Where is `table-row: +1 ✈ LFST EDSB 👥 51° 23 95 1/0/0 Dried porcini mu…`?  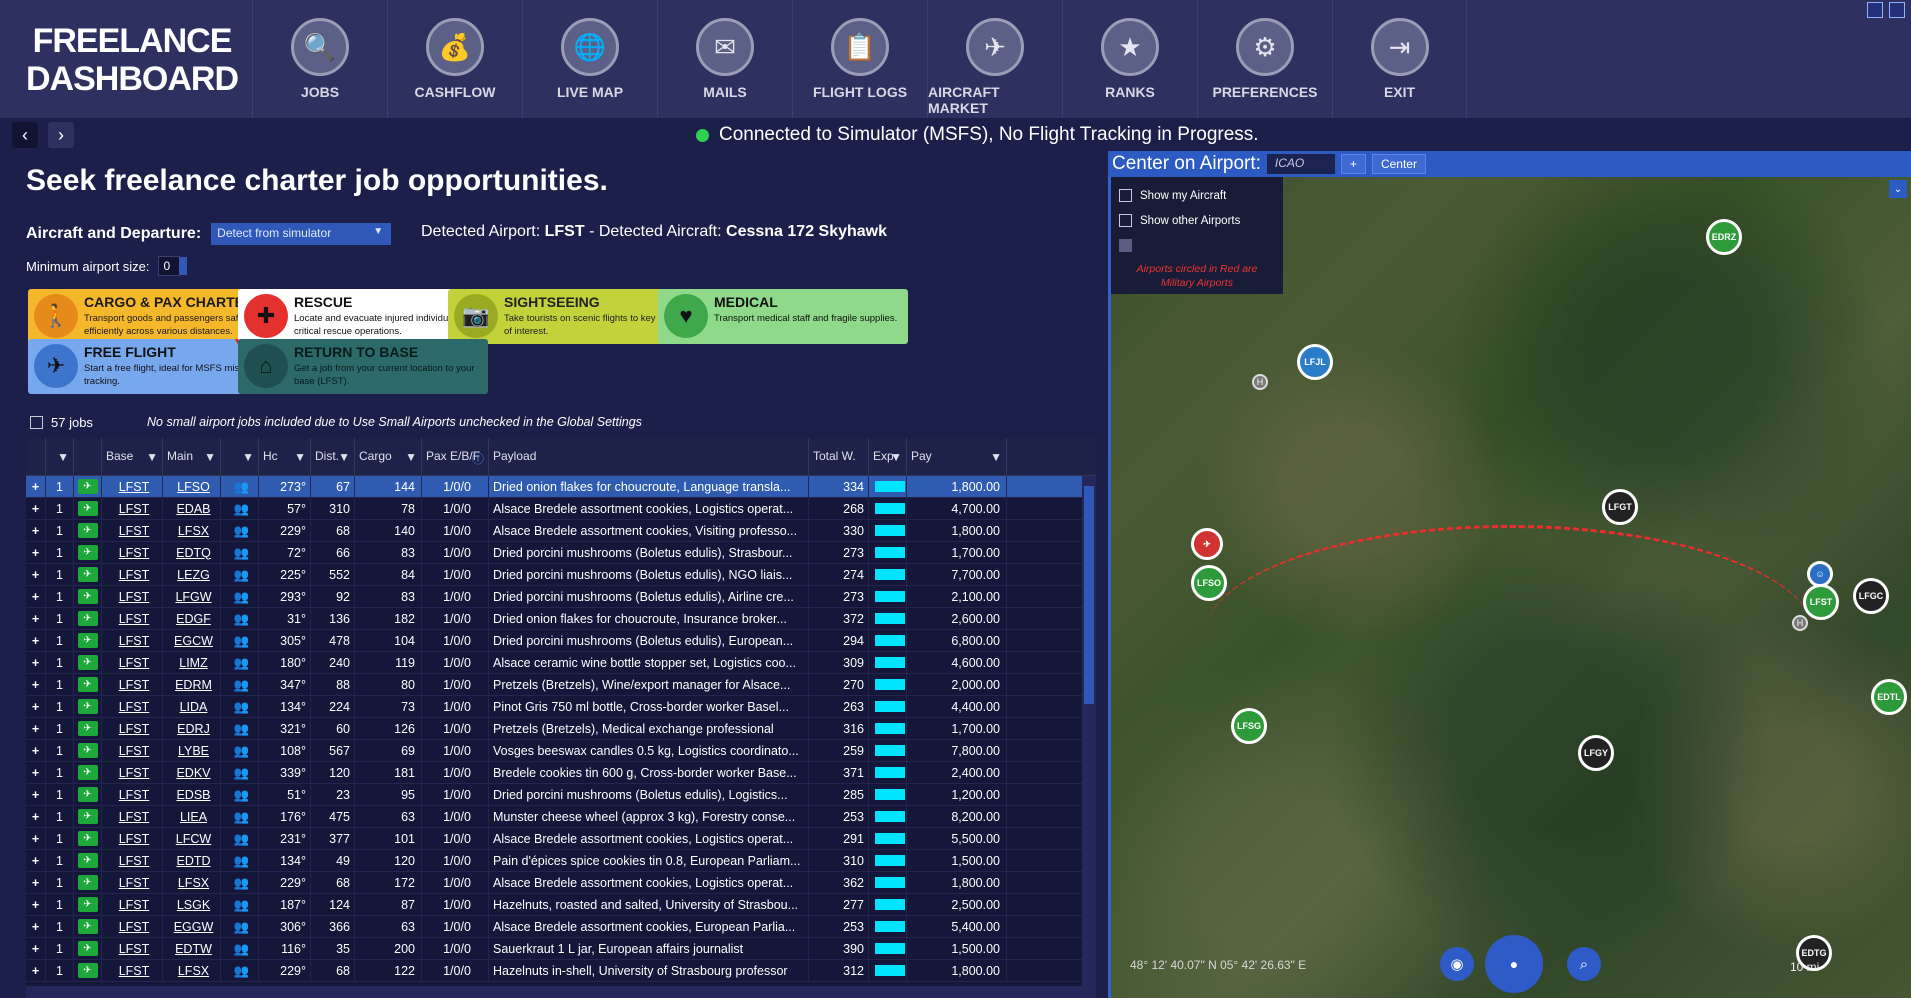
table-row: +1 ✈ LFST EDSB 👥 51° 23 95 1/0/0 Dried porcini mu… is located at coordinates (561, 794).